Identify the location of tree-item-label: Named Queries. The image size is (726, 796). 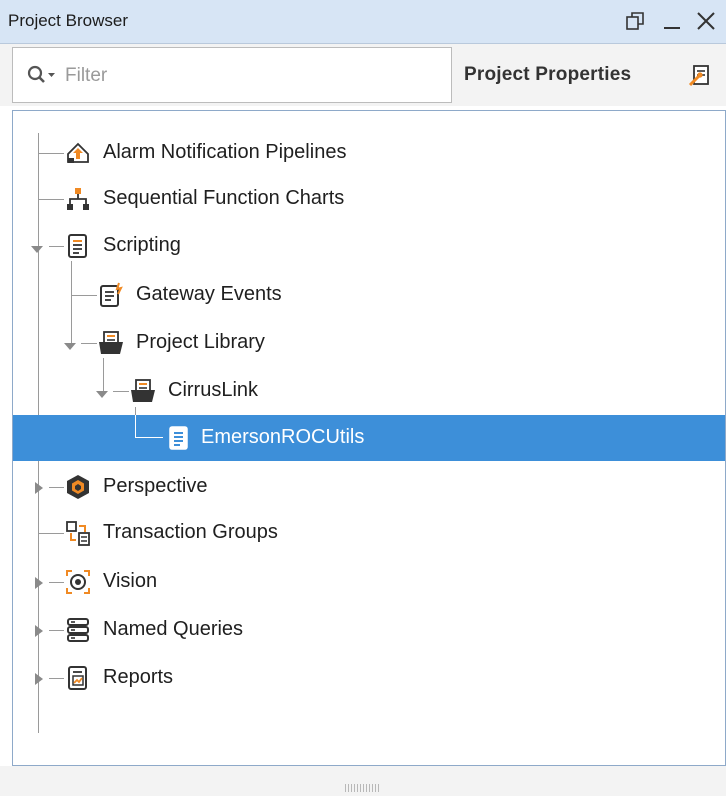
(173, 629).